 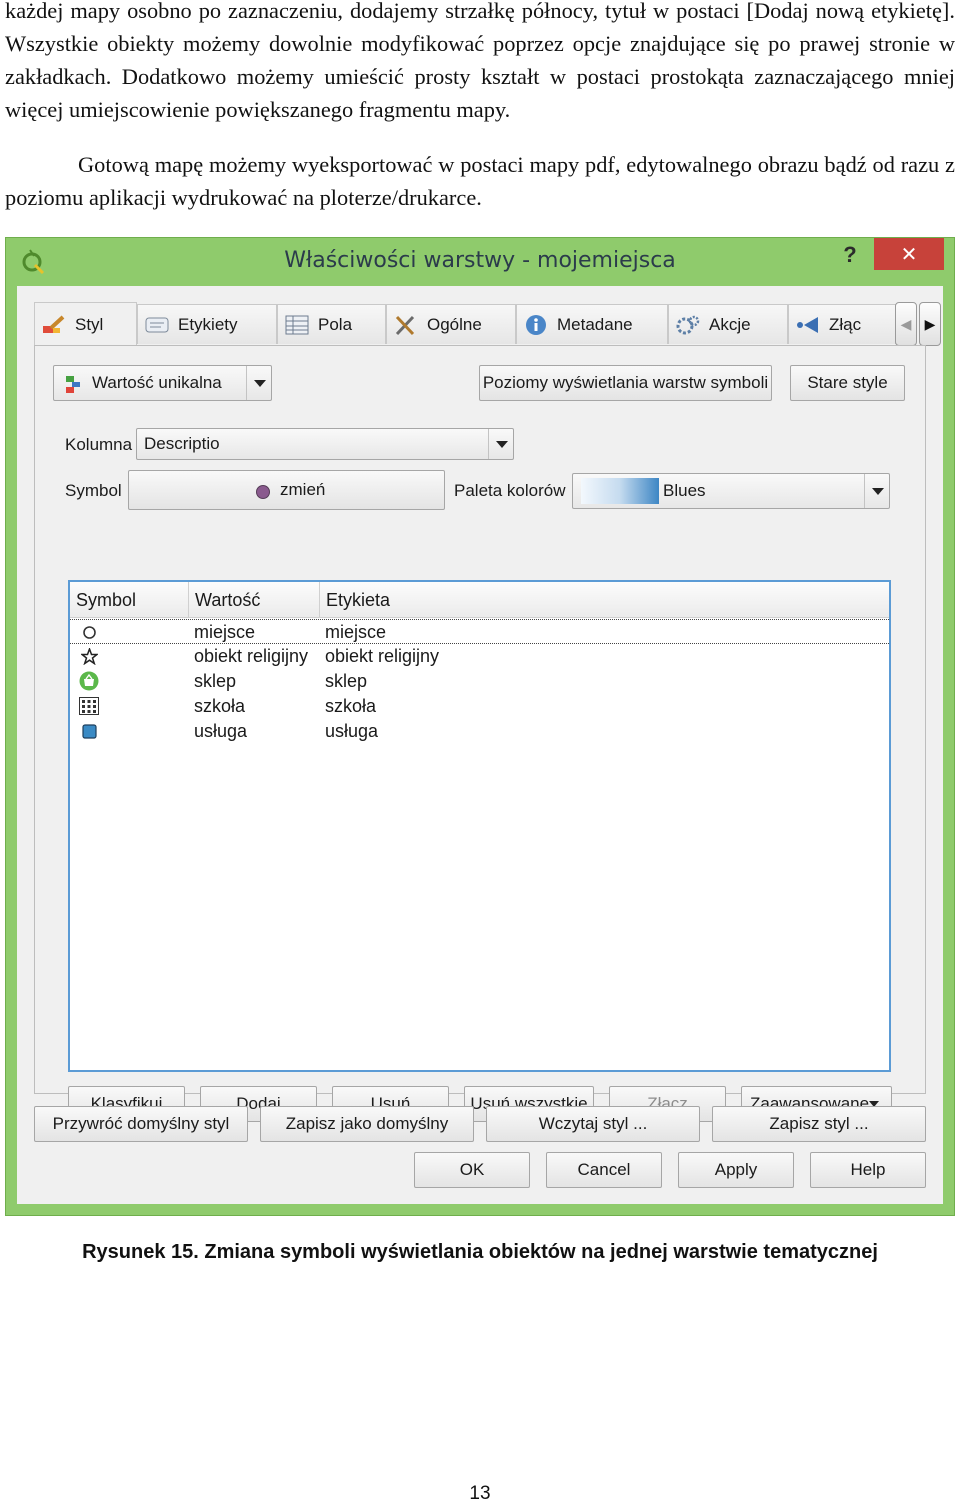 I want to click on tab-ogolne: Ogólne, so click(x=451, y=324).